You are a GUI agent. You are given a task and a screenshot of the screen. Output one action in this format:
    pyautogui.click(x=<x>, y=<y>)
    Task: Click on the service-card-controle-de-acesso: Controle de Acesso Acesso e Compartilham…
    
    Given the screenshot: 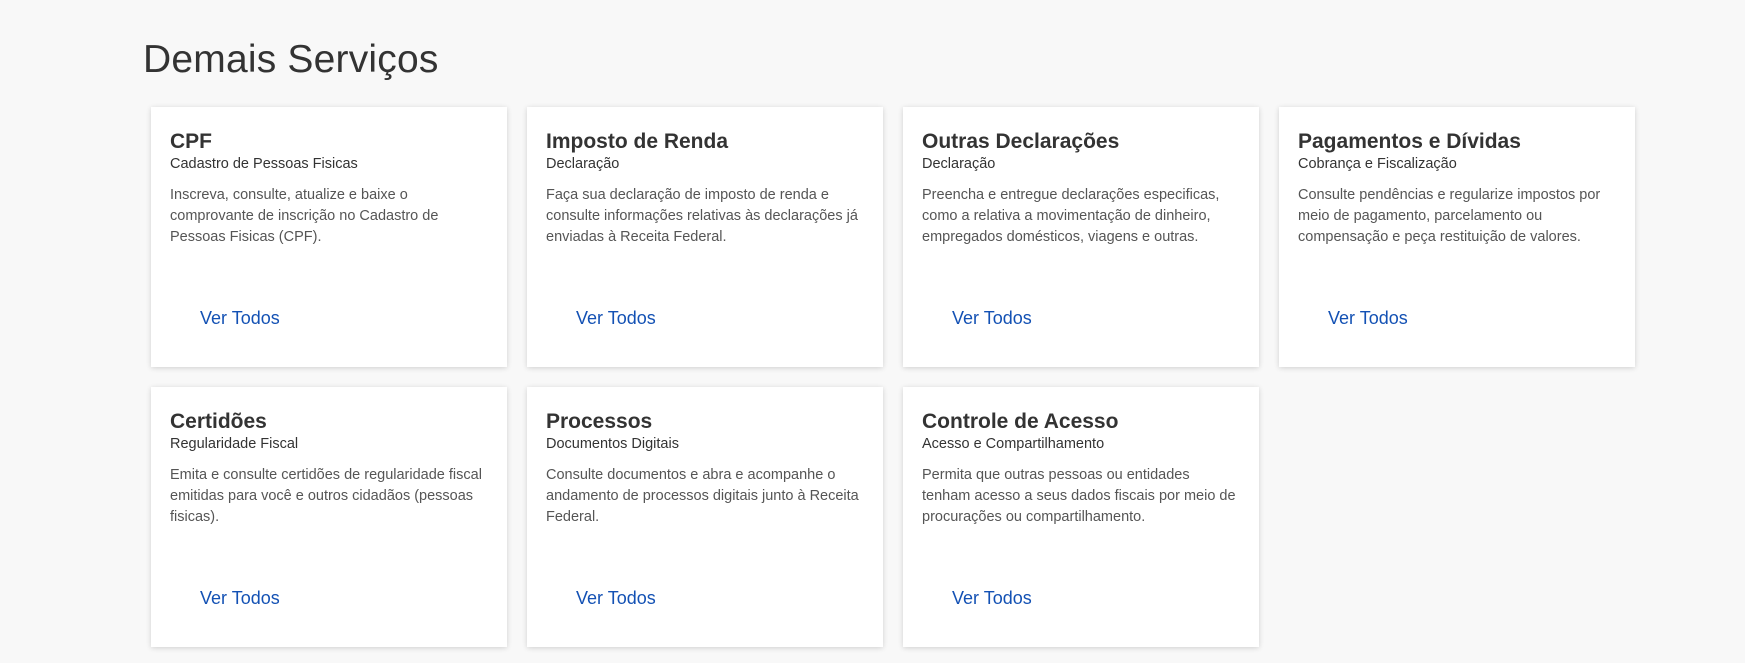 What is the action you would take?
    pyautogui.click(x=1081, y=517)
    